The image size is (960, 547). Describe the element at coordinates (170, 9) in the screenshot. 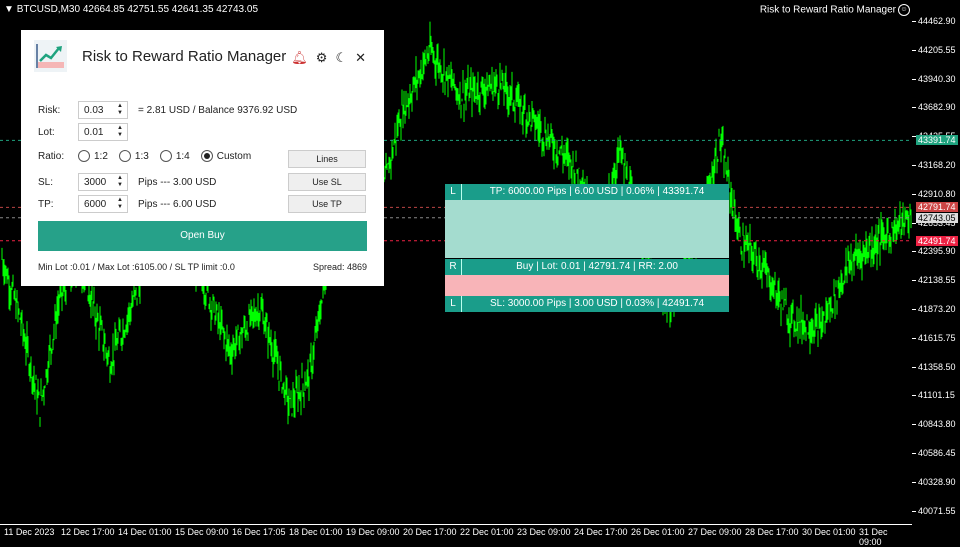

I see `ohlc-values: 42664.85 42751.55 42641.35 42743.05` at that location.